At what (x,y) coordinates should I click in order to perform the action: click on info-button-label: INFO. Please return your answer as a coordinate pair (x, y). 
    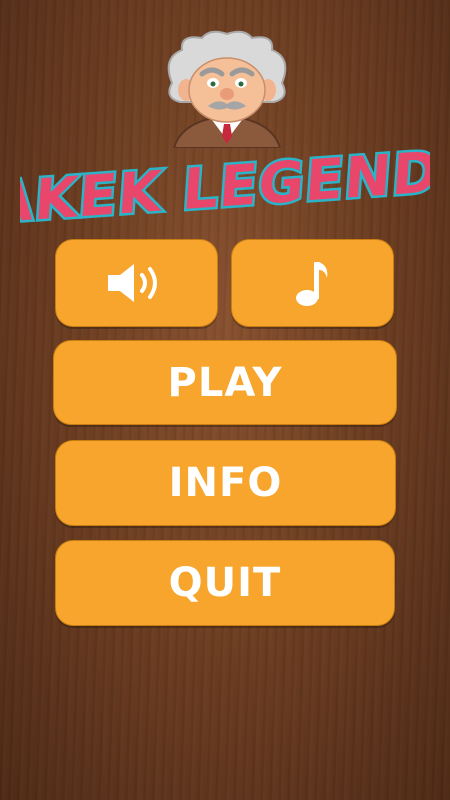
    Looking at the image, I should click on (225, 483).